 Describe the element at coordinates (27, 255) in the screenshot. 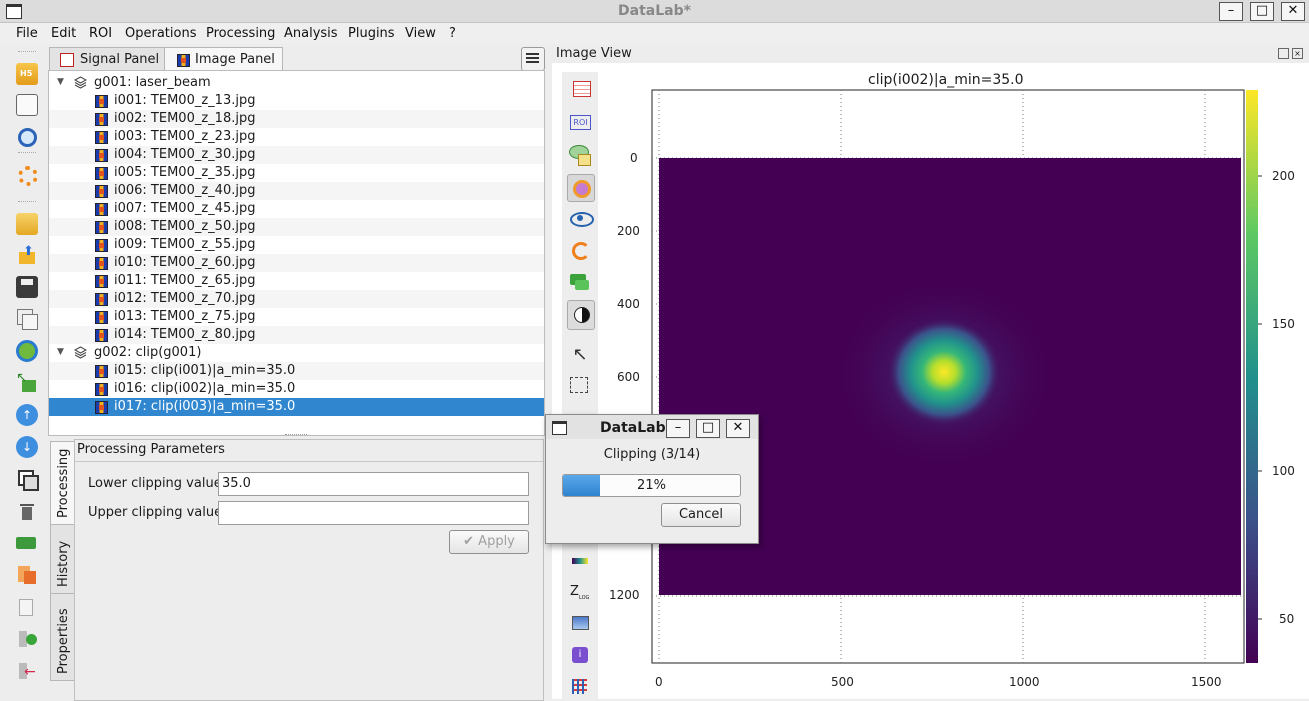

I see `import-icon: ⬆` at that location.